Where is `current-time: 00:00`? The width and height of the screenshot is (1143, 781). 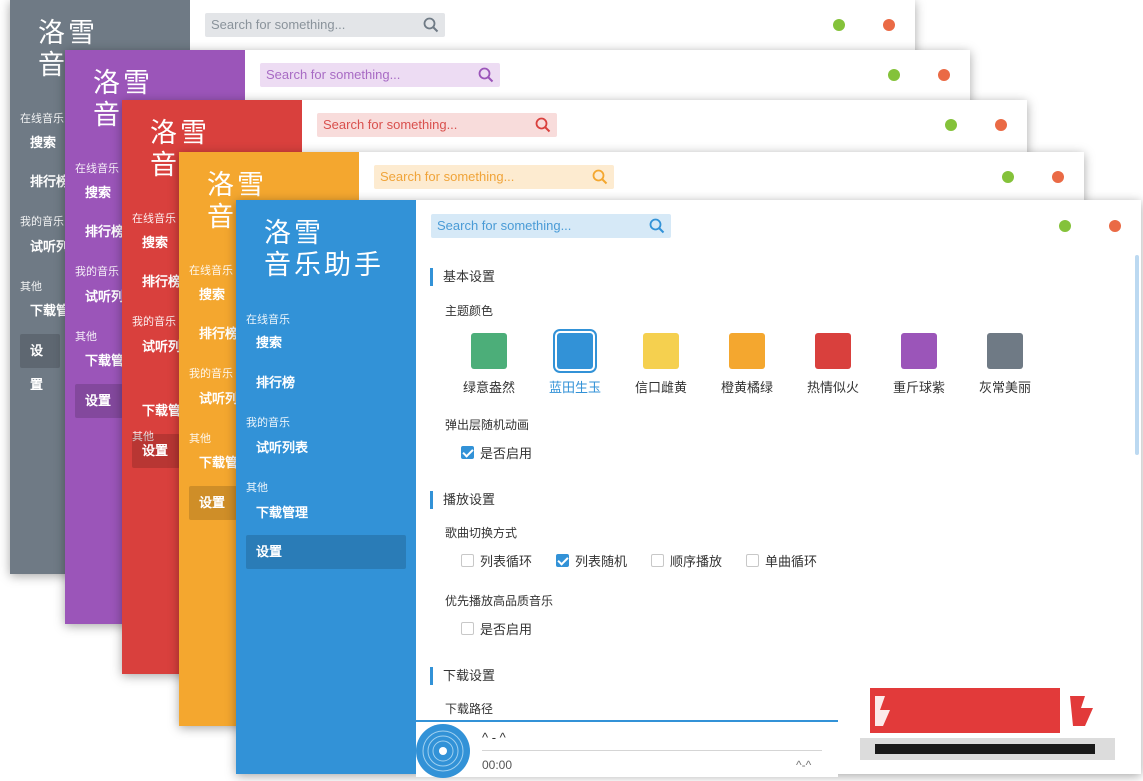 current-time: 00:00 is located at coordinates (497, 765).